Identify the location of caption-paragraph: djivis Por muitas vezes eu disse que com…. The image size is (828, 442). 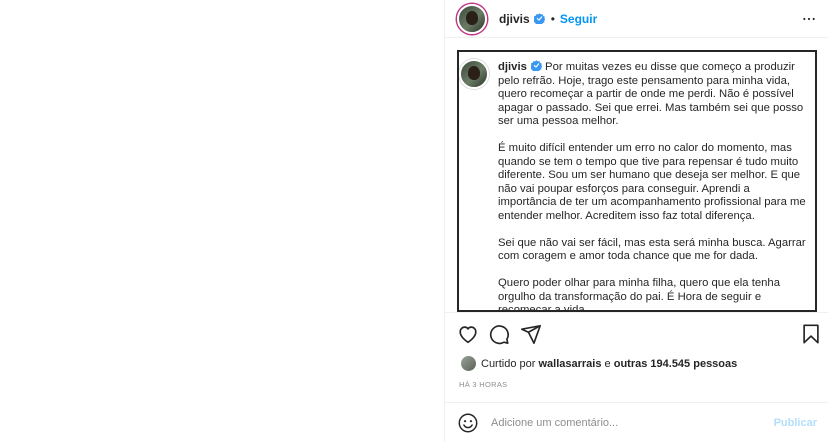
(653, 94).